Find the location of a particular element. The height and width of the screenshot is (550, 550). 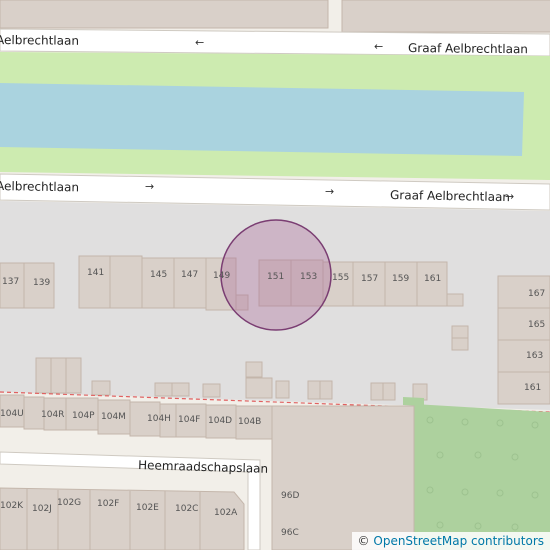

osm-contributors-link: OpenStreetMap contributors is located at coordinates (458, 541).